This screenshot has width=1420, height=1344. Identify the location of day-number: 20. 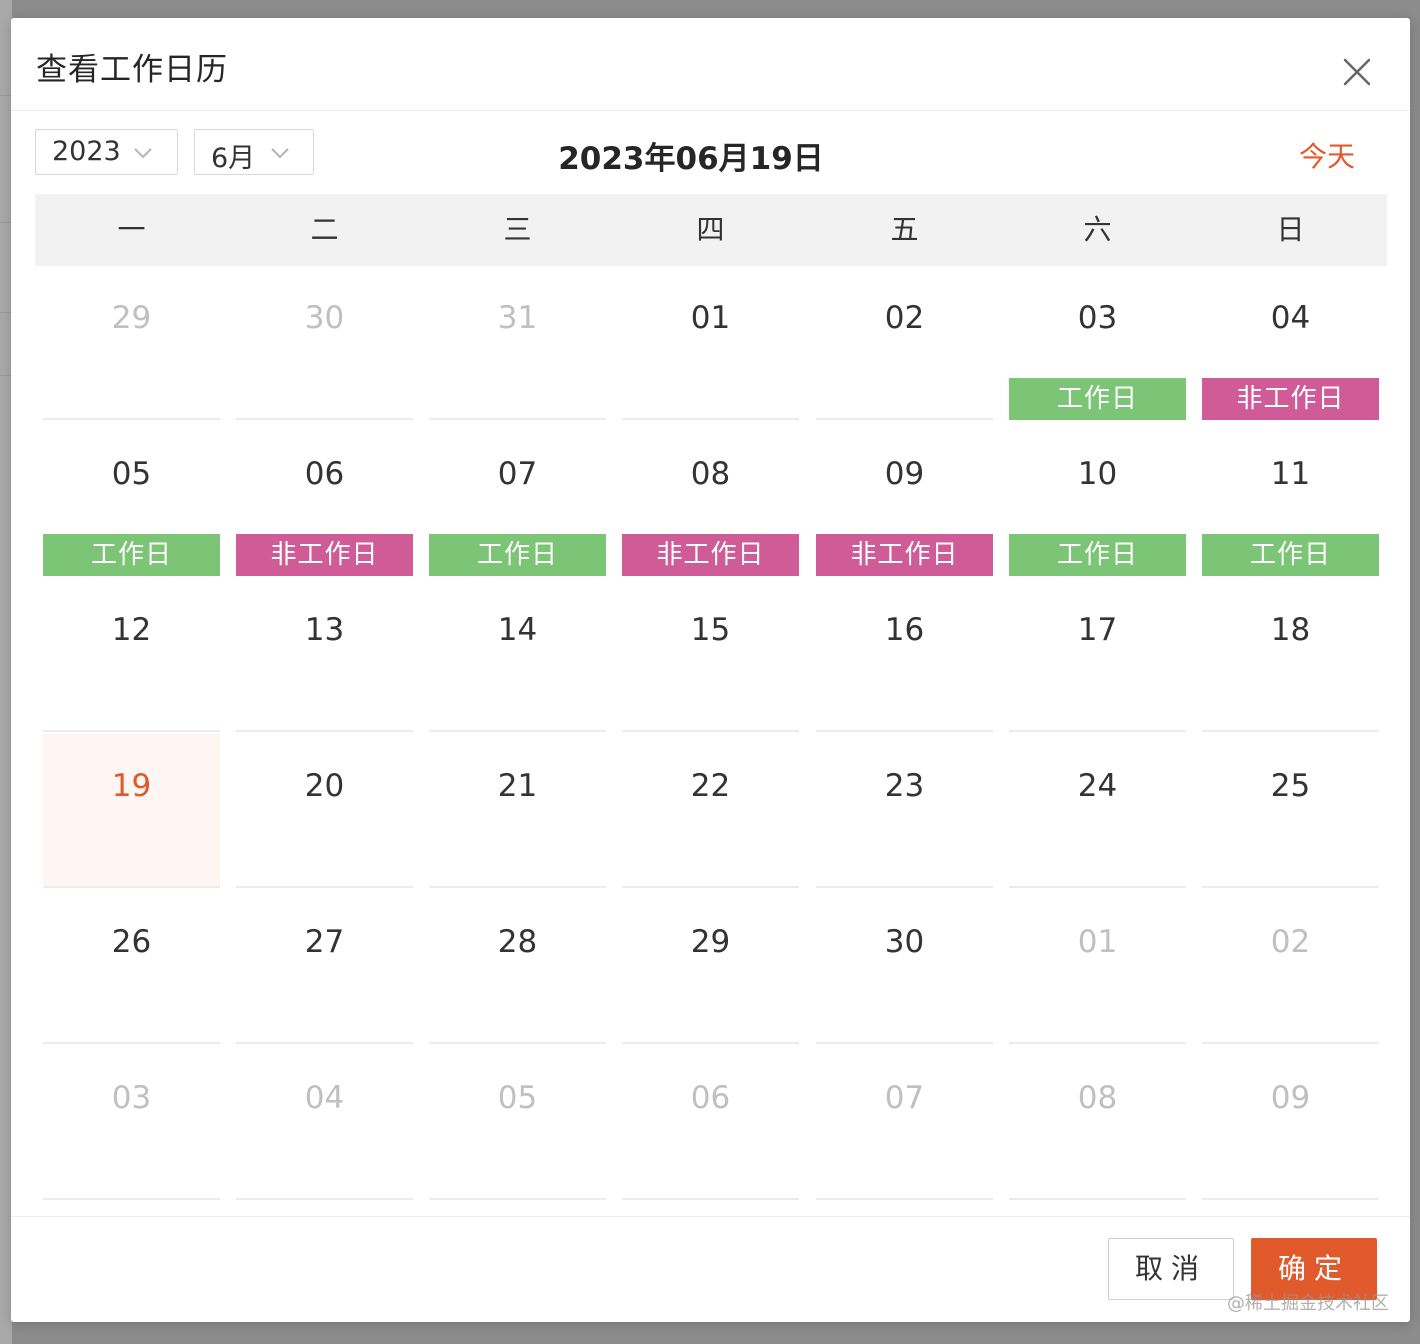
(324, 786).